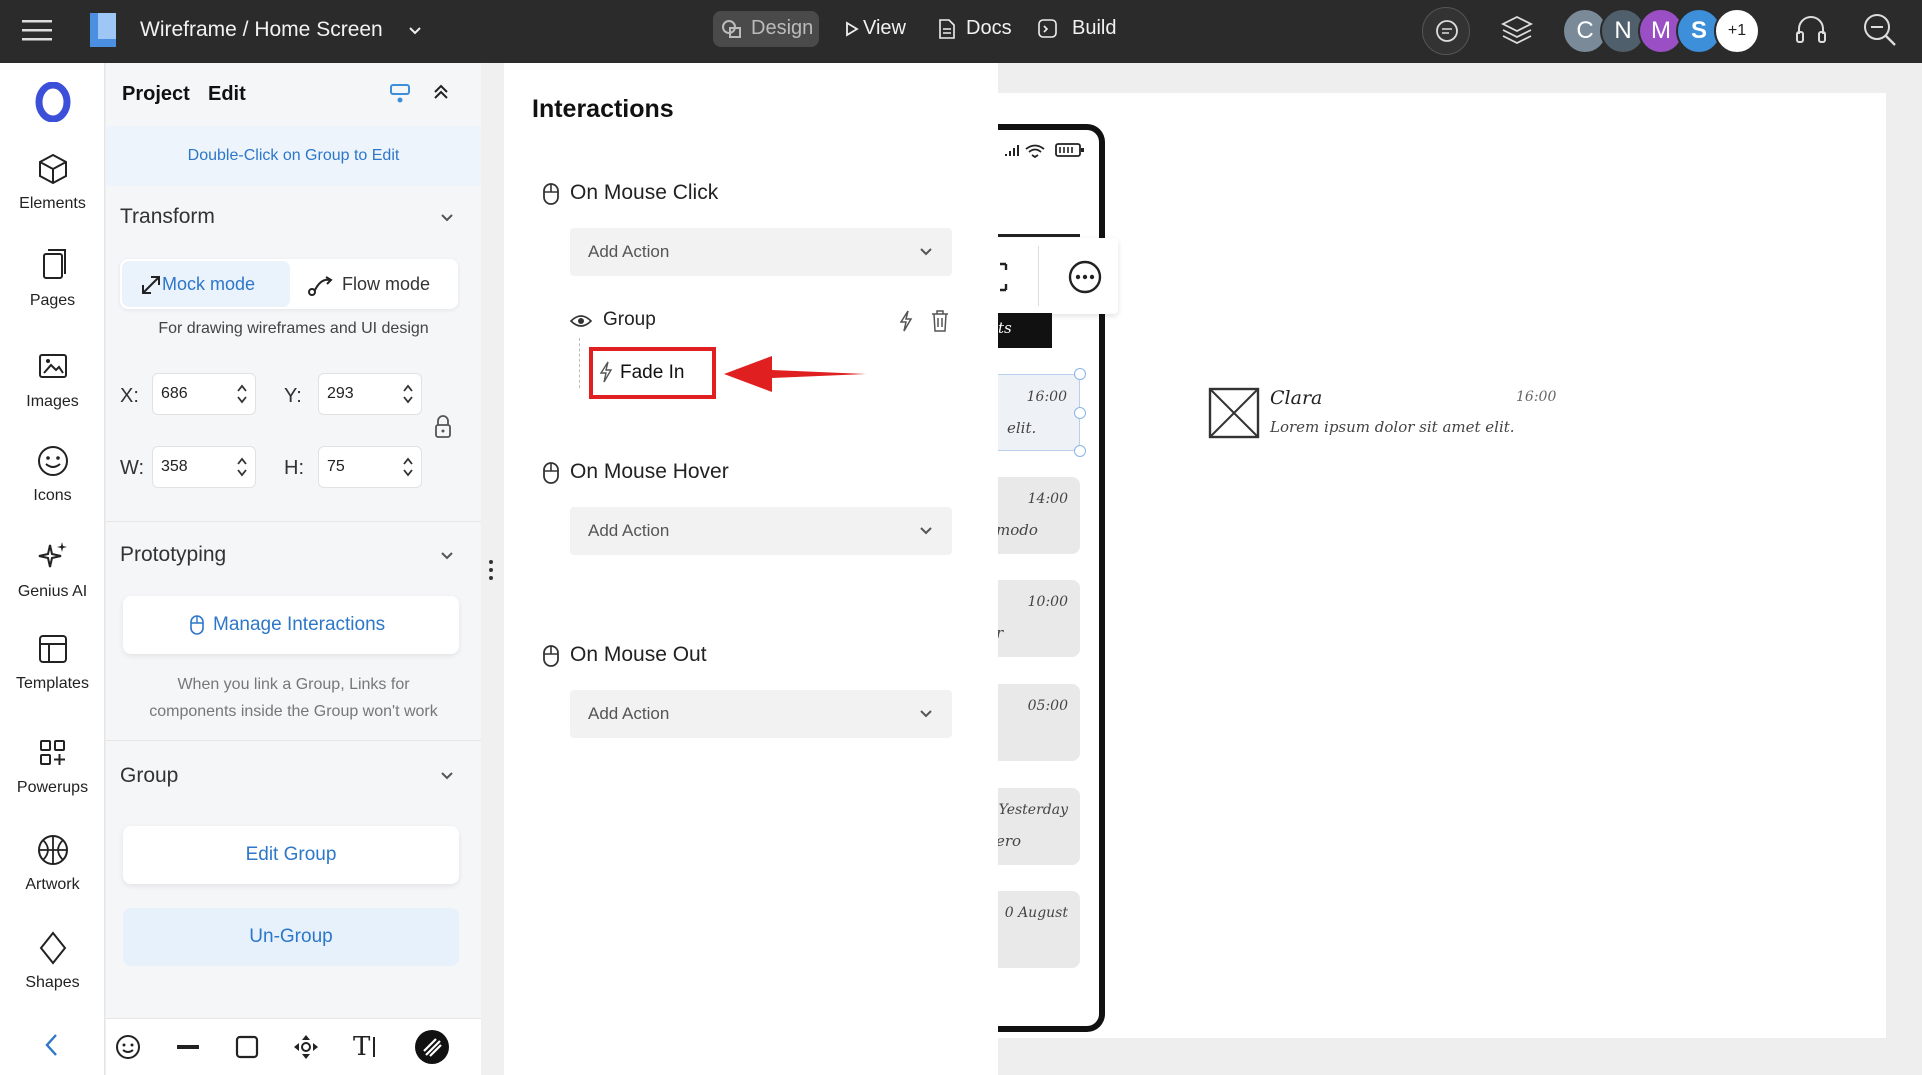 The height and width of the screenshot is (1075, 1922). What do you see at coordinates (1054, 276) in the screenshot?
I see `phone-toolbar` at bounding box center [1054, 276].